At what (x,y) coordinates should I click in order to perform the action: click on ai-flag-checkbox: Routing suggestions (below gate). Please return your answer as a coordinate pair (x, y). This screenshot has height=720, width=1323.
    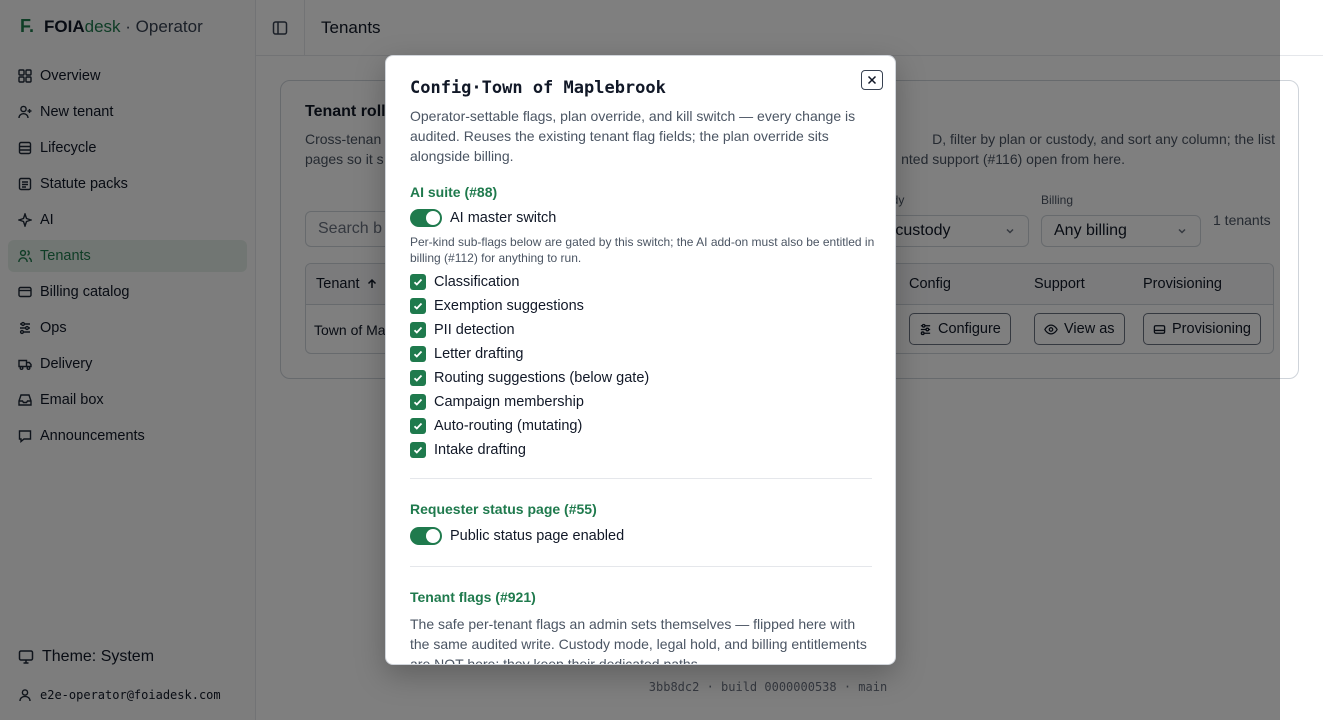
    Looking at the image, I should click on (529, 378).